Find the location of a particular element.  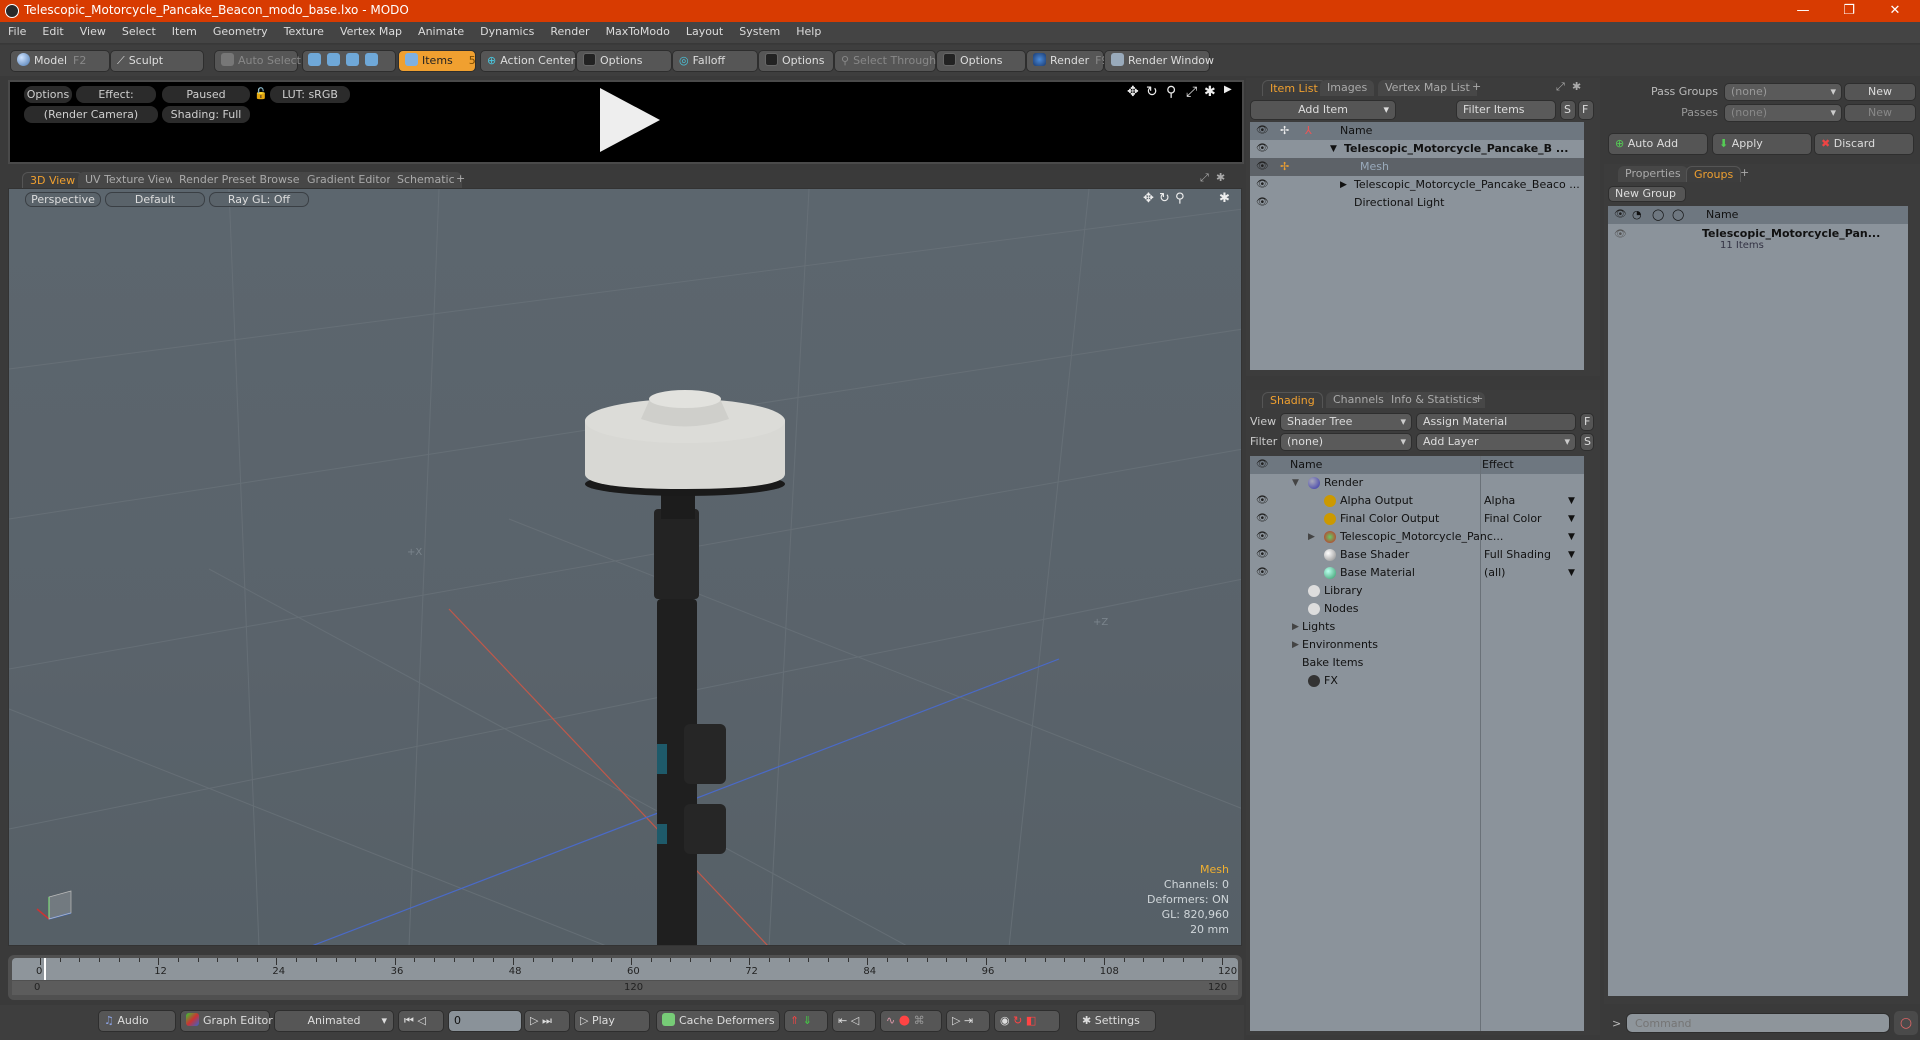

tab-shading: Shading is located at coordinates (1292, 400).